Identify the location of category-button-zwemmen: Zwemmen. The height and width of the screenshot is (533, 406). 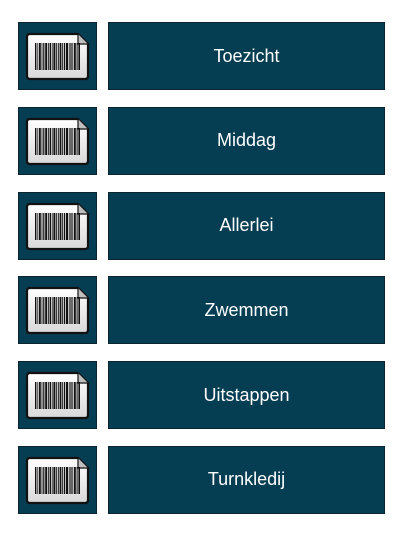
(246, 310).